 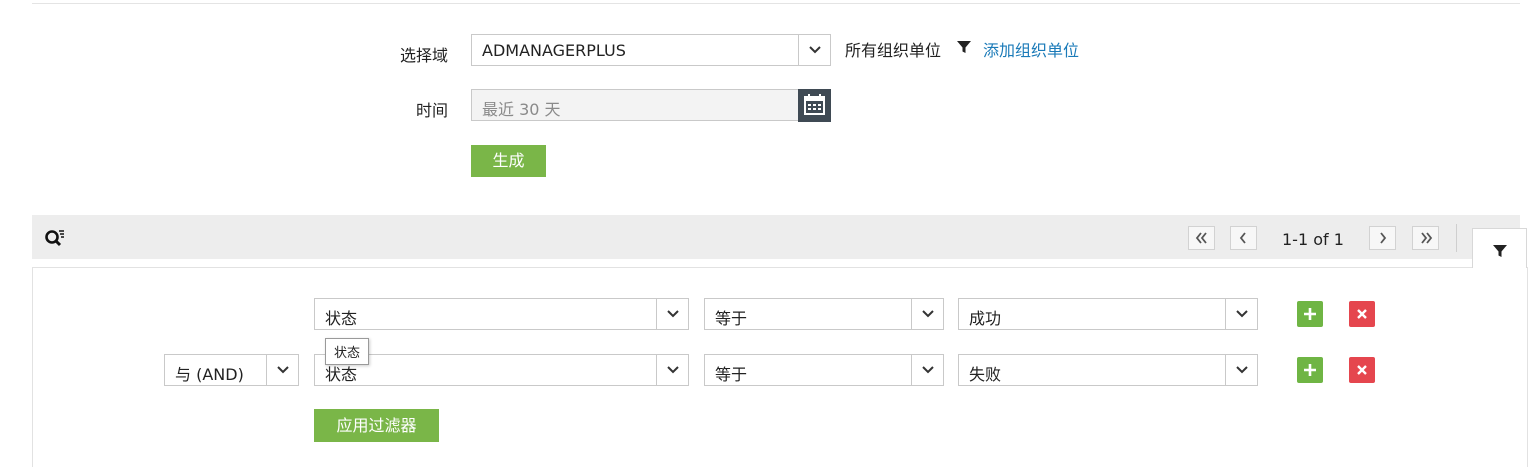 I want to click on first-page-button, so click(x=1201, y=238).